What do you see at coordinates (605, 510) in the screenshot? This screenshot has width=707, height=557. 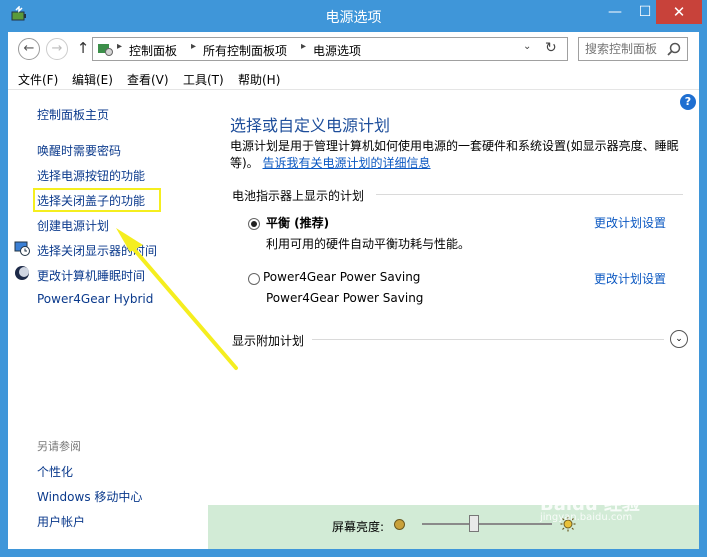 I see `watermark-logo: Baidu 经验 jingyan.baidu.com` at bounding box center [605, 510].